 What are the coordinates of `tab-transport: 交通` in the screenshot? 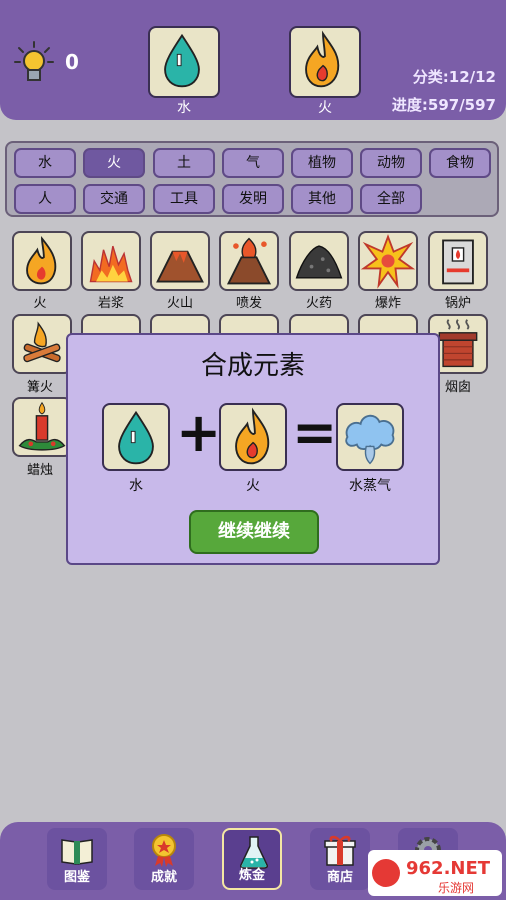 It's located at (114, 199).